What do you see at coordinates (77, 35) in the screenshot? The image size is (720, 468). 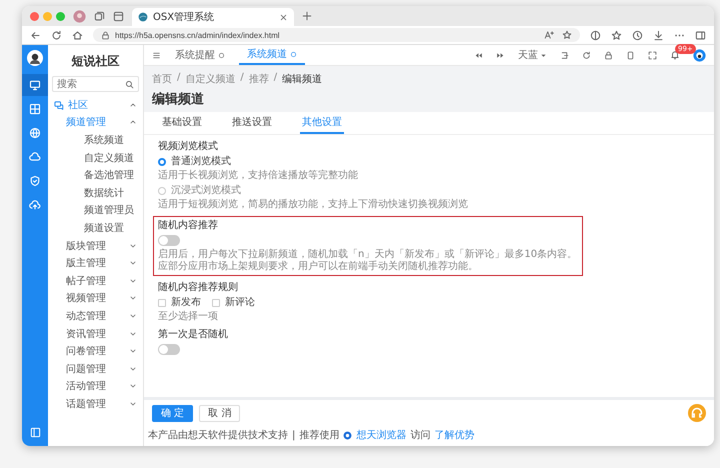 I see `home-icon` at bounding box center [77, 35].